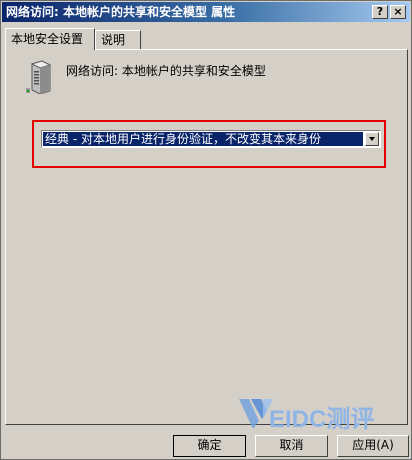 Image resolution: width=412 pixels, height=460 pixels. Describe the element at coordinates (373, 446) in the screenshot. I see `apply-button: 应用(A)` at that location.